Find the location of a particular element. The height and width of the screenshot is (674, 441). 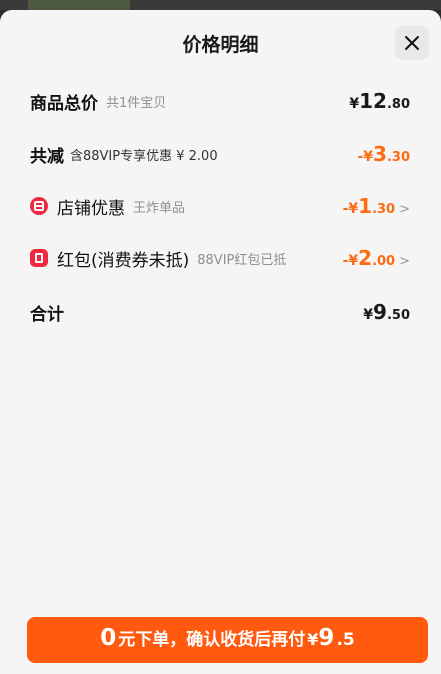

total-row: 合计 ¥ 9 .50 is located at coordinates (220, 312).